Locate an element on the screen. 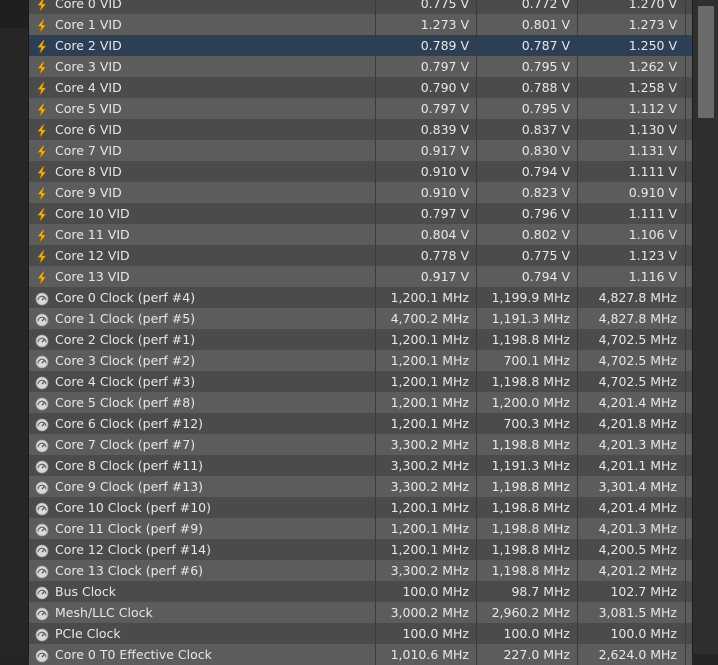 The image size is (718, 665). table-row: Core 9 VID 0.910 V 0.823 V 0.910 V is located at coordinates (360, 192).